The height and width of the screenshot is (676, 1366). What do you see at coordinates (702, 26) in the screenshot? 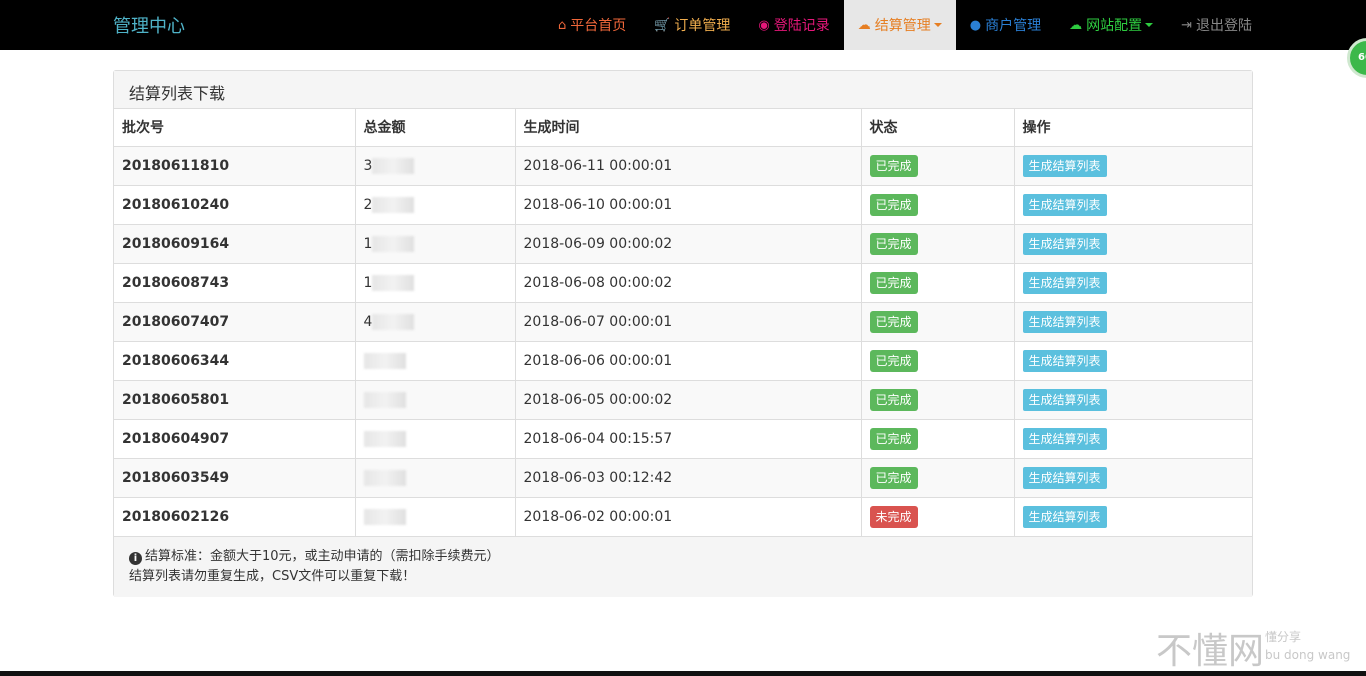
I see `nav-label: 订单管理` at bounding box center [702, 26].